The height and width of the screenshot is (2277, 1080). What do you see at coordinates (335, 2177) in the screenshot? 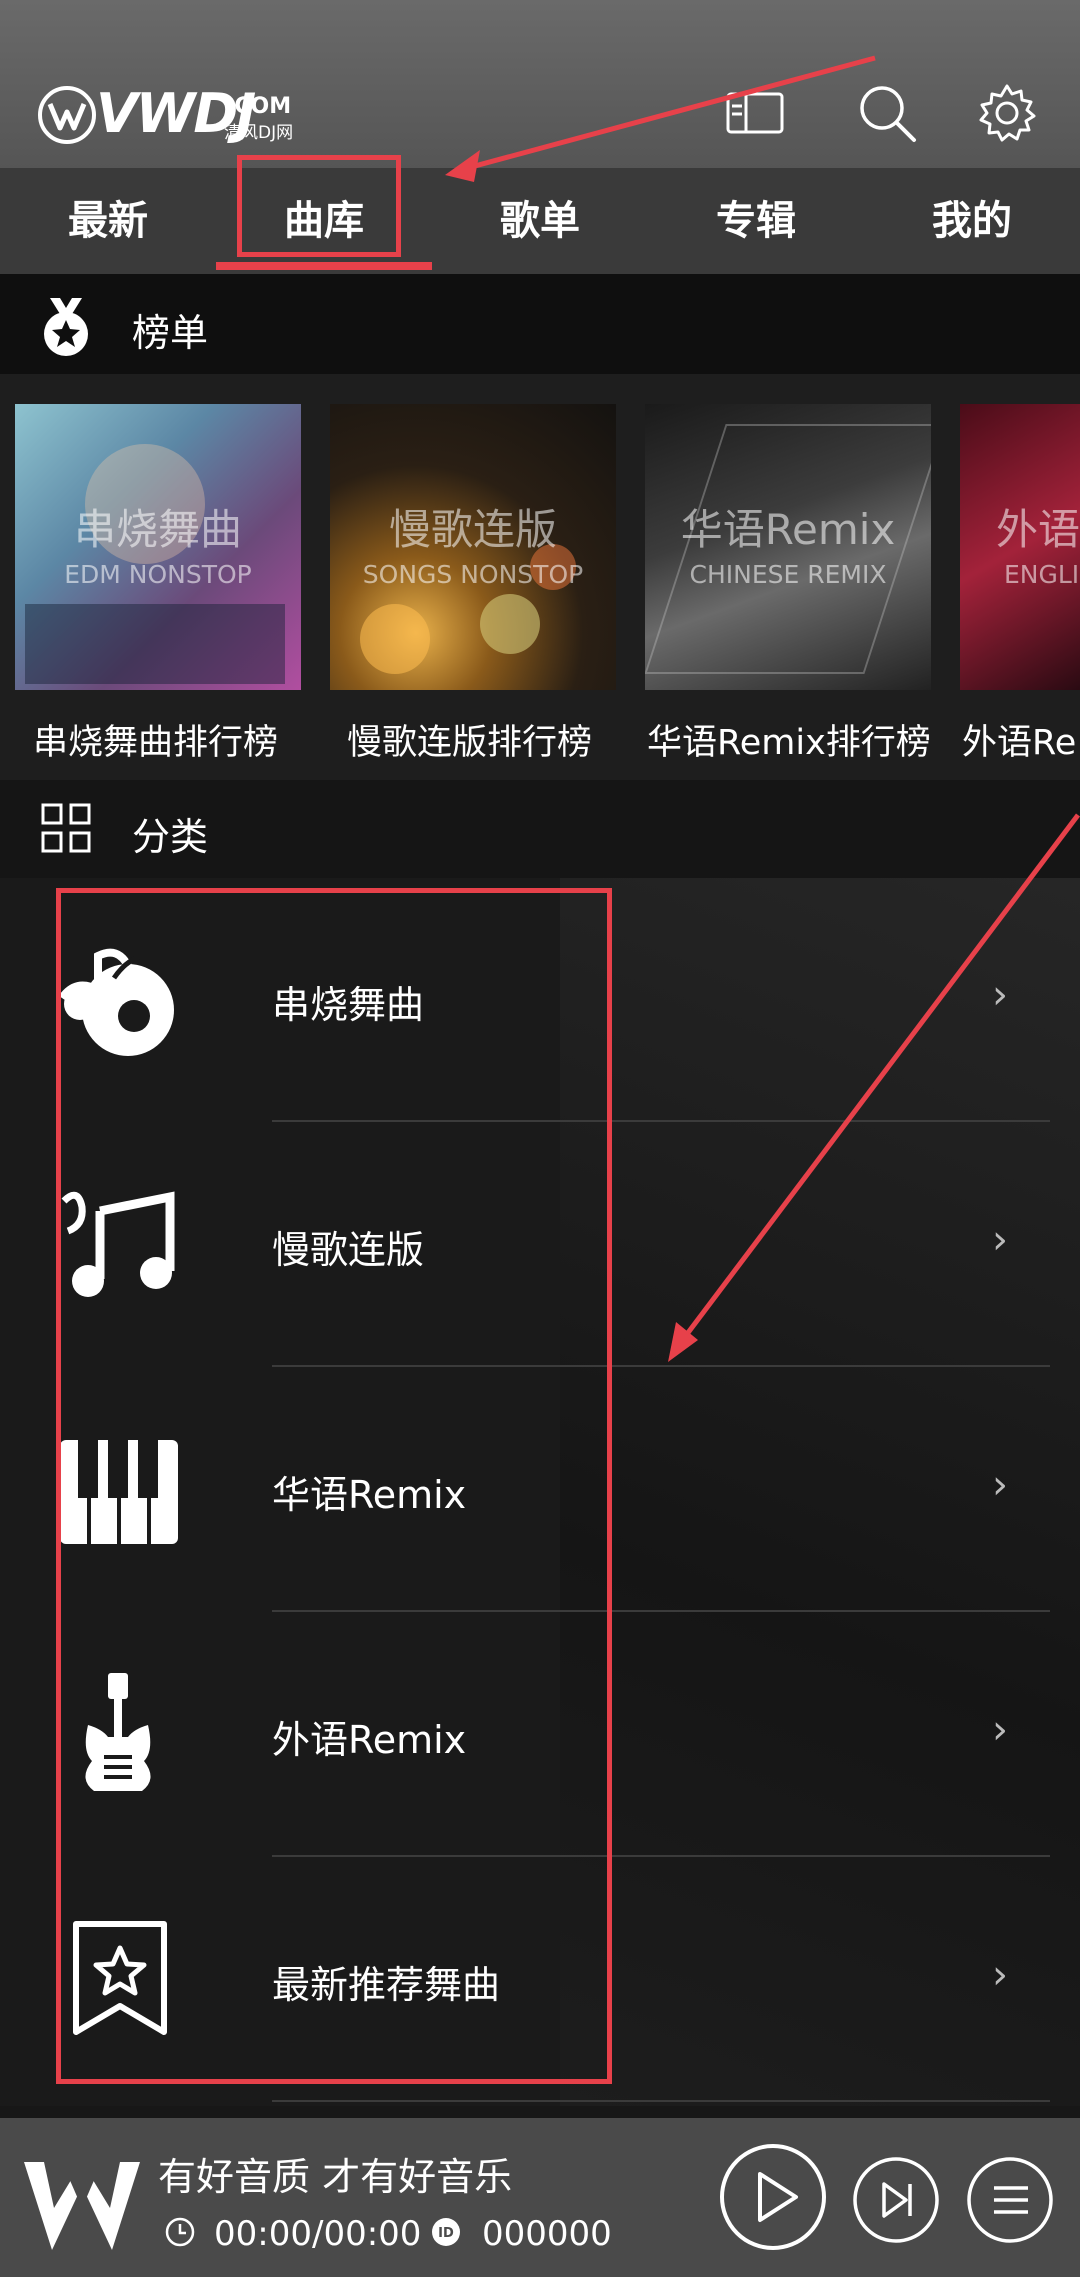
I see `player-slogan: 有好音质 才有好音乐` at bounding box center [335, 2177].